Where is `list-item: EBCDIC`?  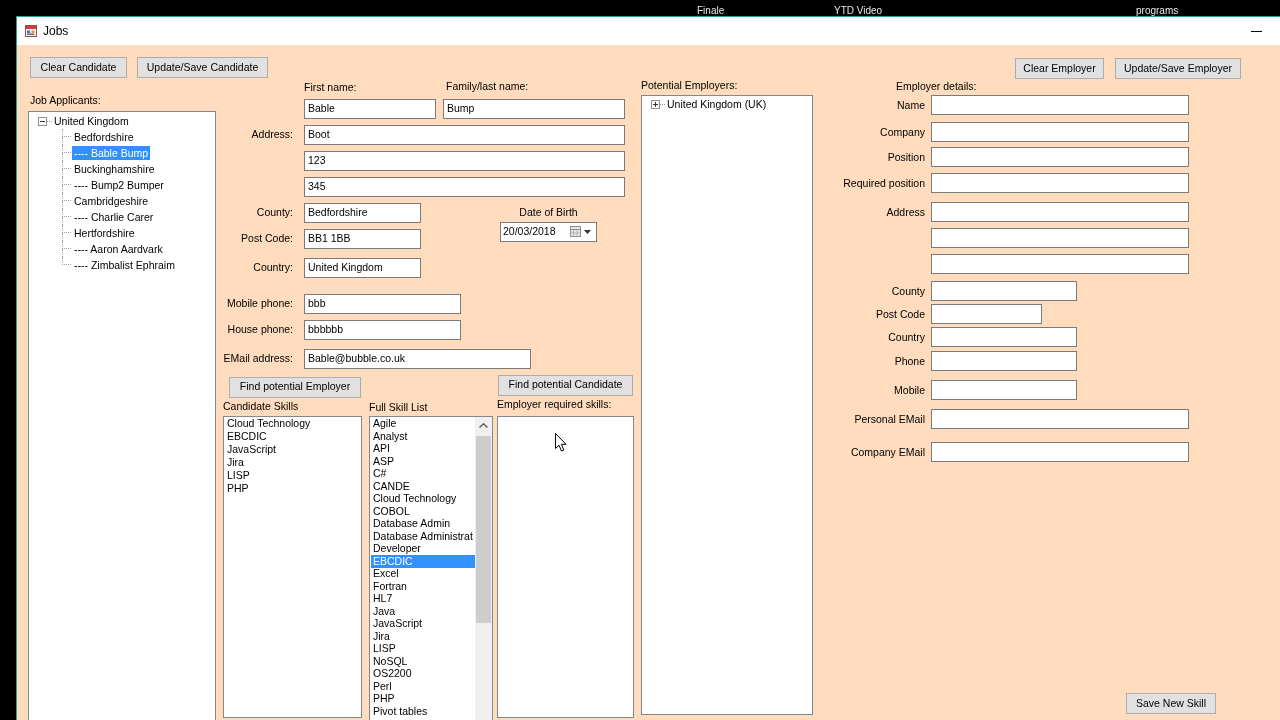
list-item: EBCDIC is located at coordinates (292, 437).